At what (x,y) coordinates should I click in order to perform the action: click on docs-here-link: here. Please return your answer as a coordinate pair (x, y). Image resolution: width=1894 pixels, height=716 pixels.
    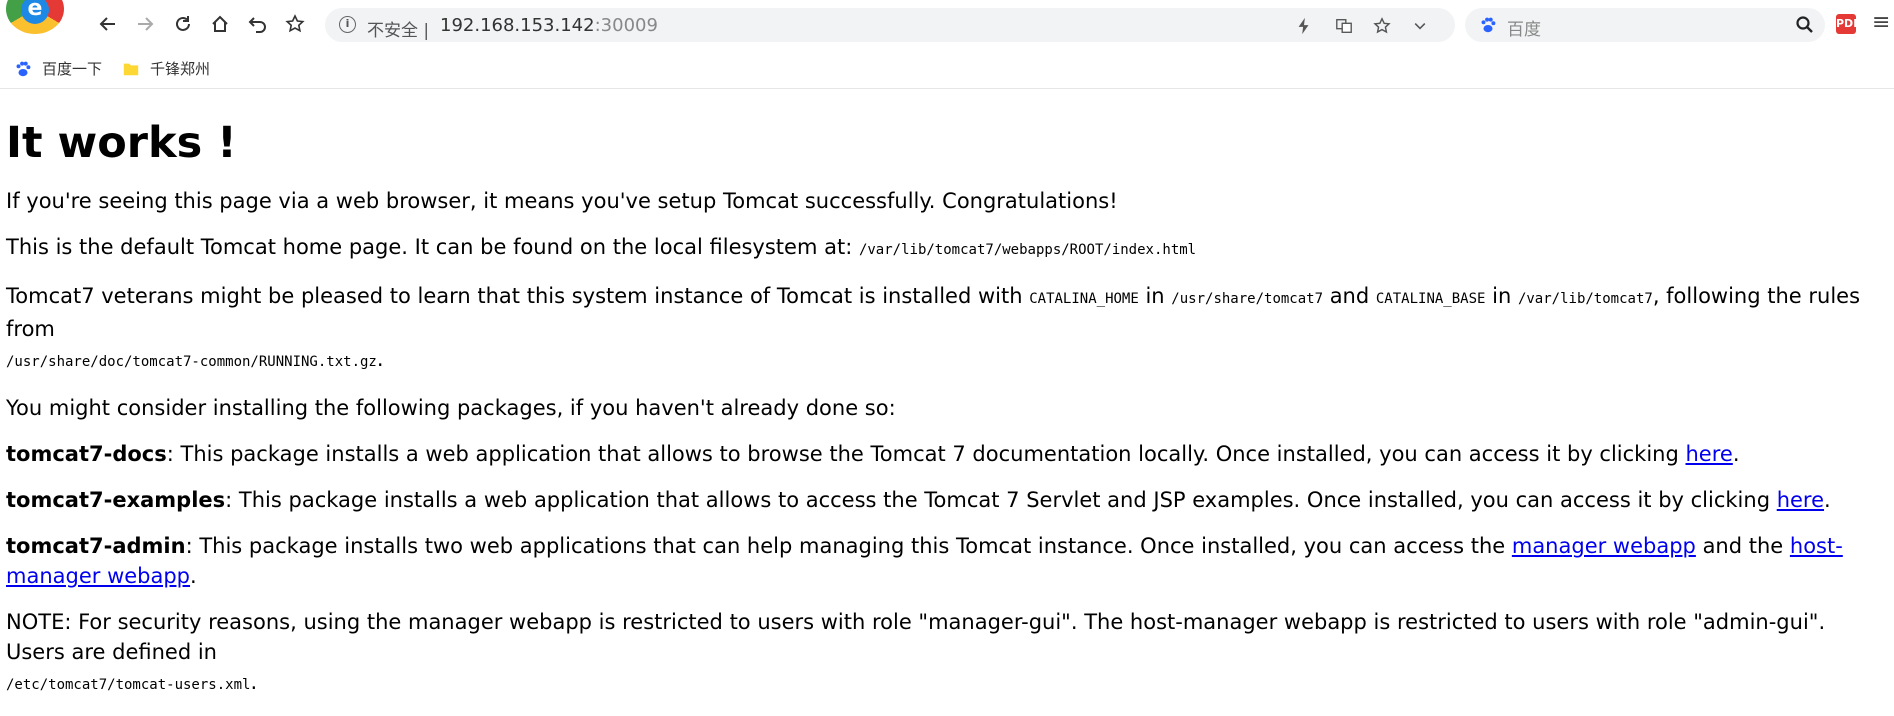
    Looking at the image, I should click on (1709, 454).